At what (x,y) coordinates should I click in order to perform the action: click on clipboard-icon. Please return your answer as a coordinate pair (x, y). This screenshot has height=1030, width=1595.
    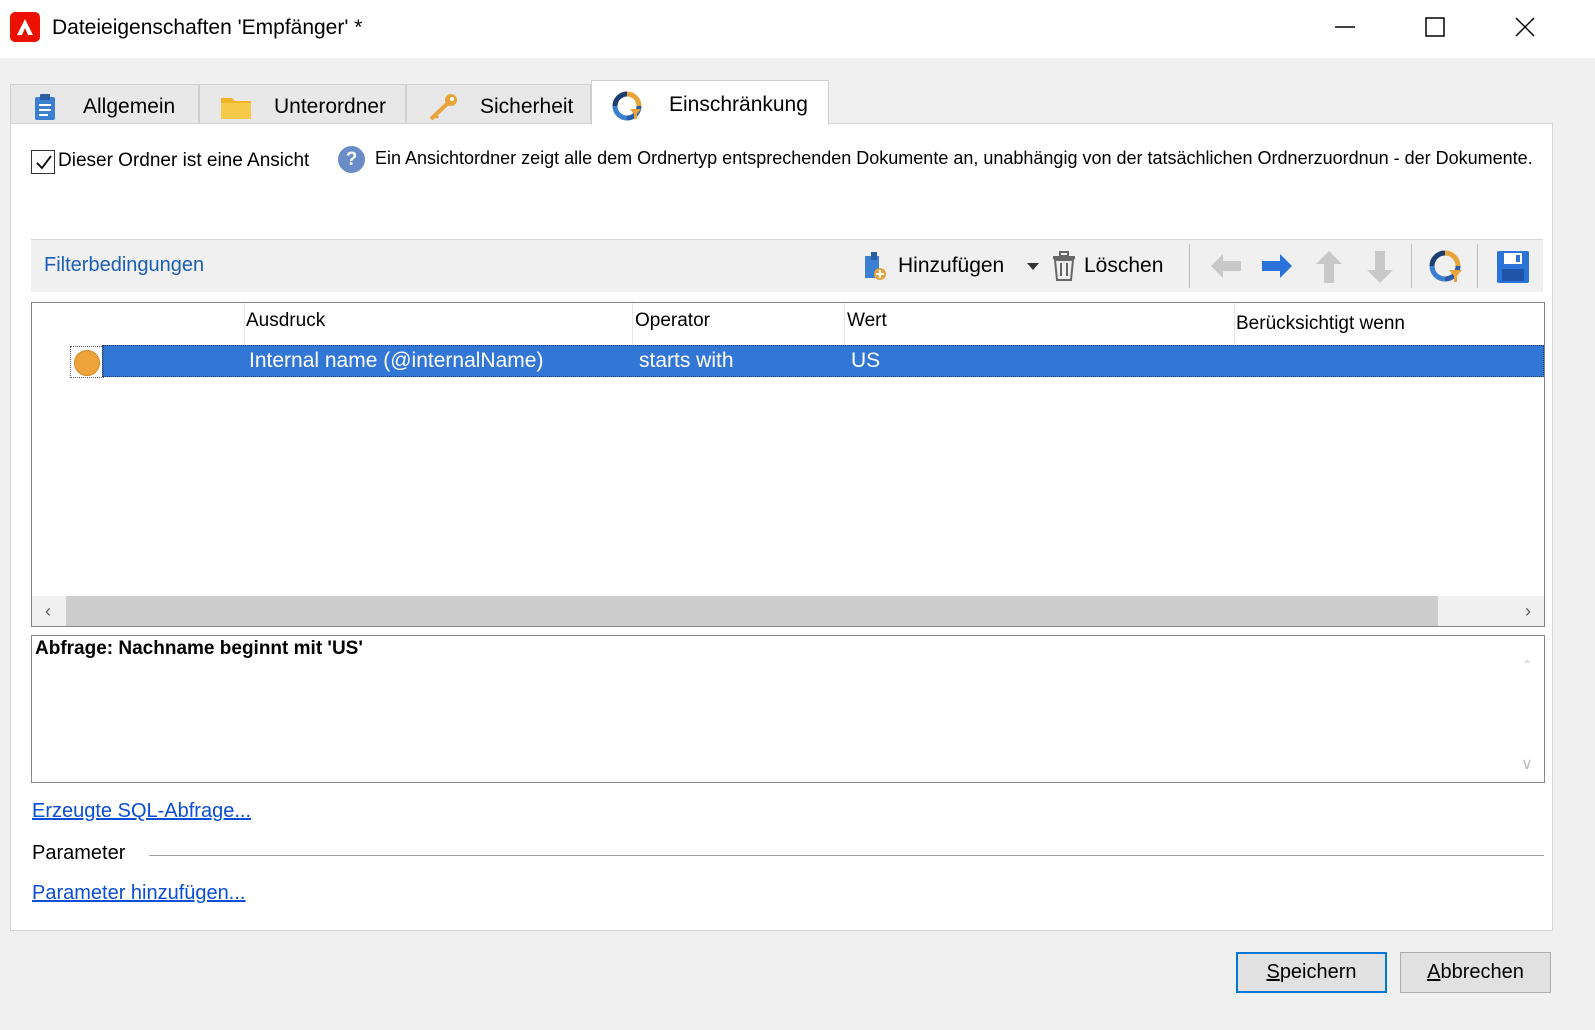
    Looking at the image, I should click on (46, 106).